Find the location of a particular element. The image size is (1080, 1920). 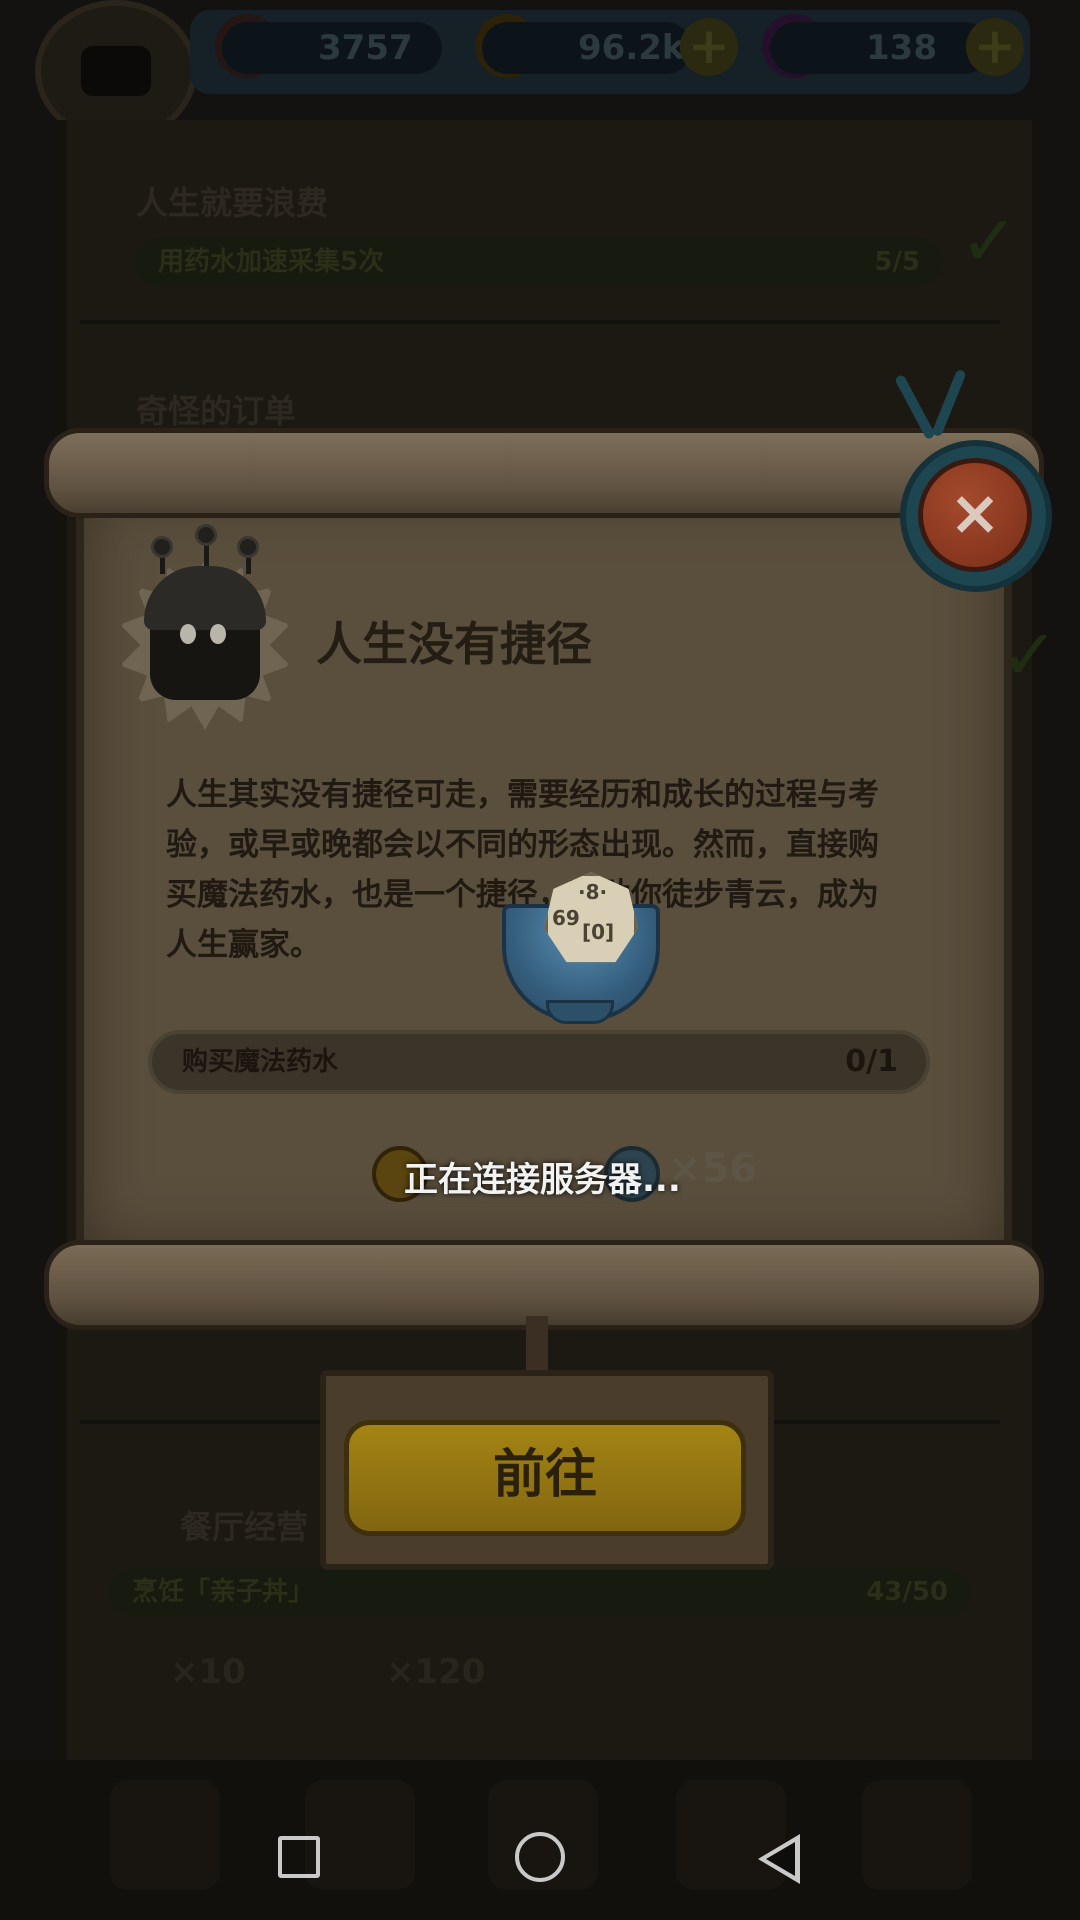

go-button: 前往 is located at coordinates (545, 1478).